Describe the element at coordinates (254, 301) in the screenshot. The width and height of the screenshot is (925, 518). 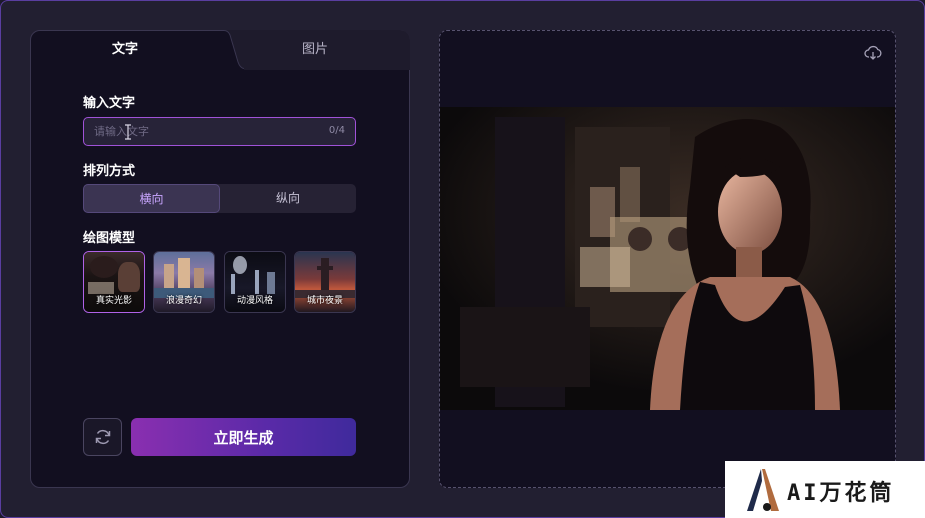
I see `model-caption-anime: 动漫风格` at that location.